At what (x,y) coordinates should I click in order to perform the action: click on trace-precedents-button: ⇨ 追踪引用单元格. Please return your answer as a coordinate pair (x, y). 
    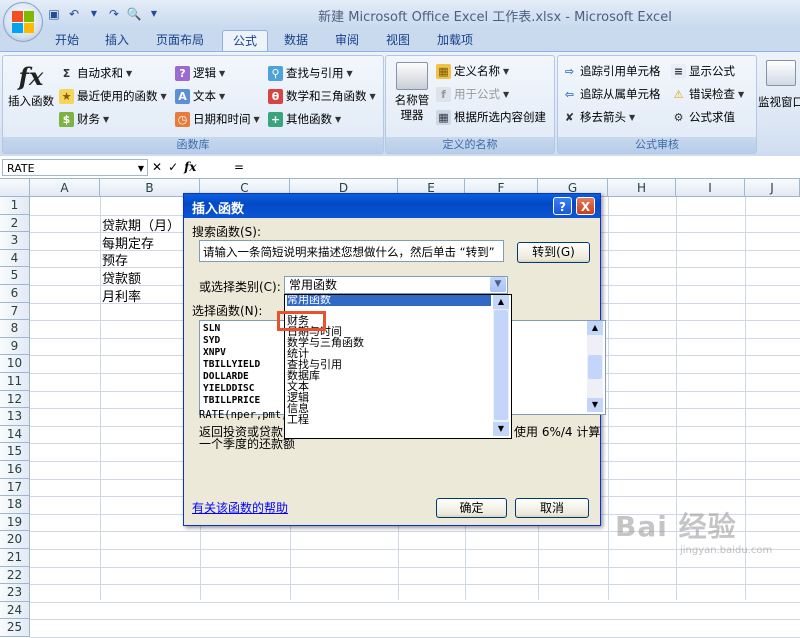
    Looking at the image, I should click on (611, 71).